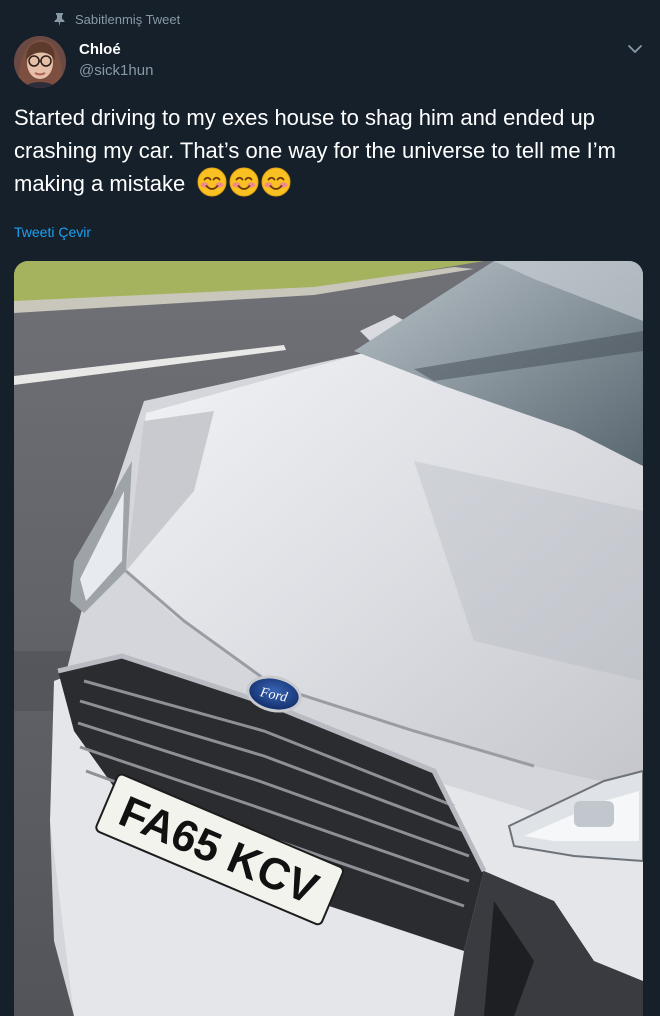 The width and height of the screenshot is (660, 1016). I want to click on user-handle: @sick1hun, so click(116, 71).